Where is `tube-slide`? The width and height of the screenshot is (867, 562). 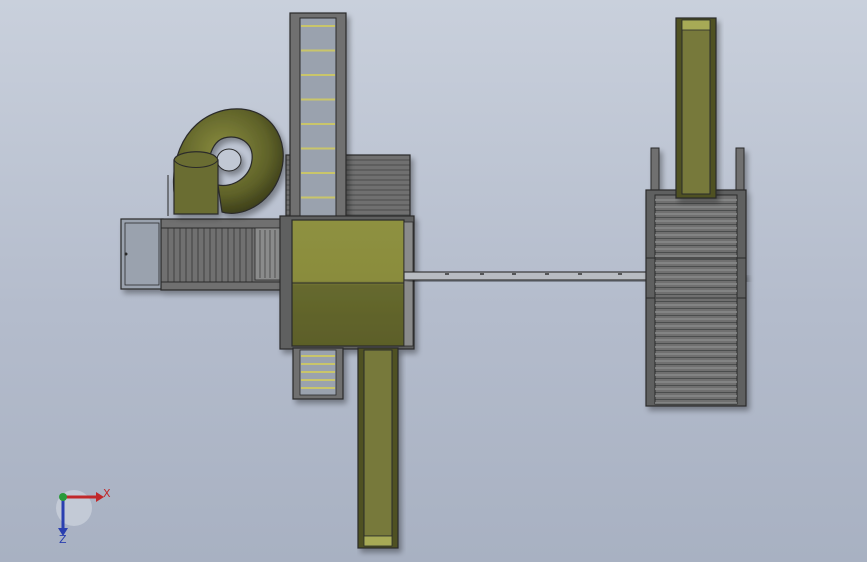
tube-slide is located at coordinates (225, 162).